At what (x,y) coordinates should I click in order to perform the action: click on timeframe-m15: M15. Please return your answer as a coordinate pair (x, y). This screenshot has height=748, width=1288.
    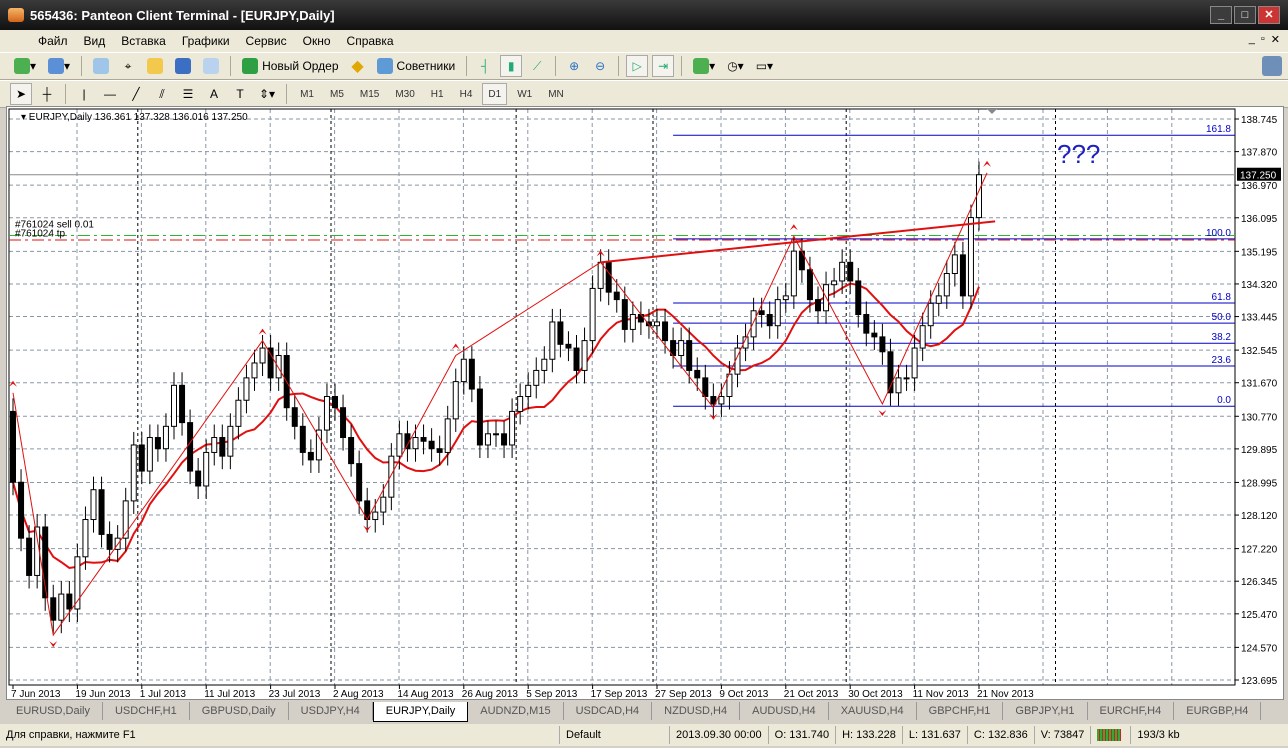
    Looking at the image, I should click on (369, 94).